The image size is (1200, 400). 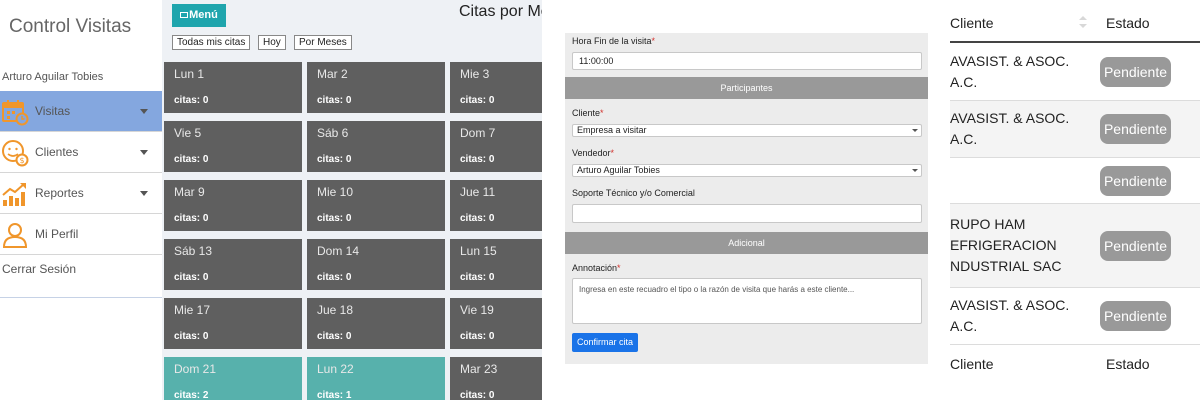 What do you see at coordinates (376, 323) in the screenshot?
I see `calendar-day: Jue 18 citas: 0` at bounding box center [376, 323].